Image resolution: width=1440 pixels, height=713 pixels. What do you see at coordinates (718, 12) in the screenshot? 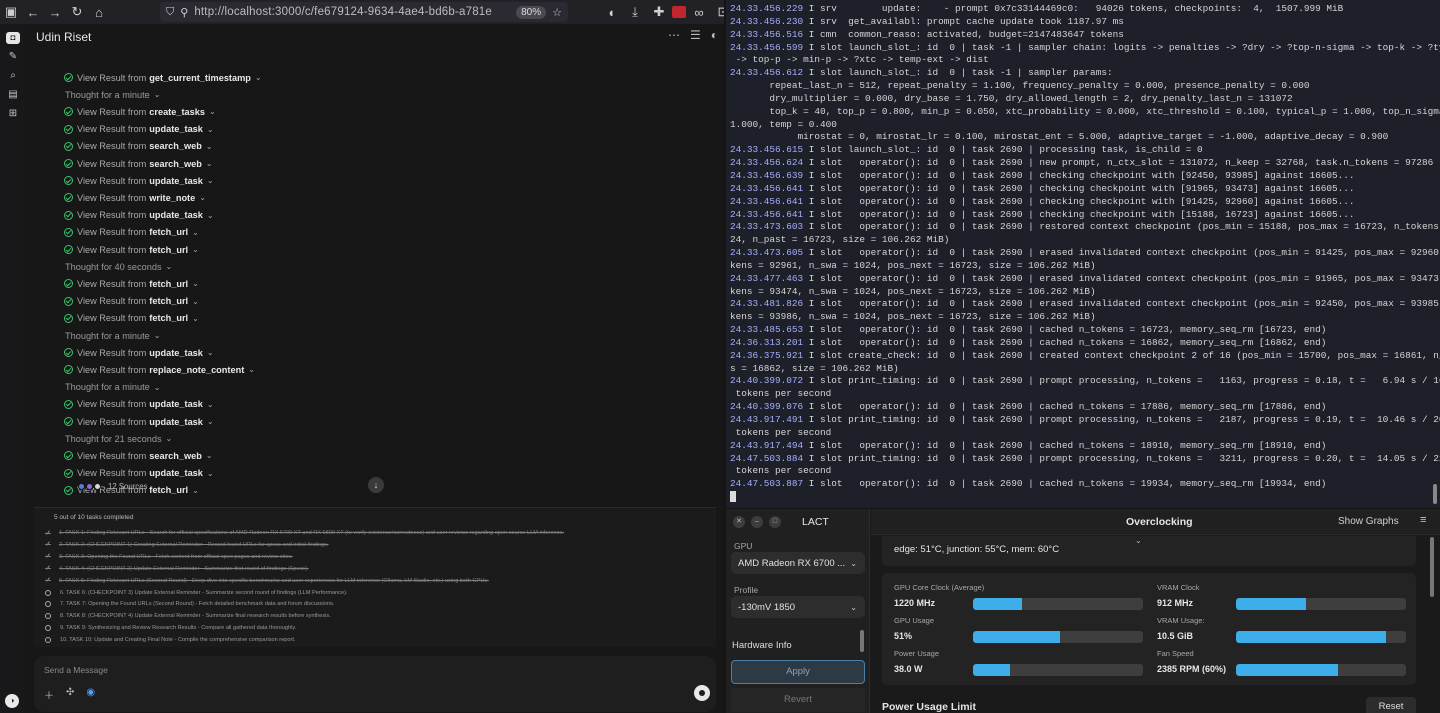
I see `screenshot-icon: ⊡` at bounding box center [718, 12].